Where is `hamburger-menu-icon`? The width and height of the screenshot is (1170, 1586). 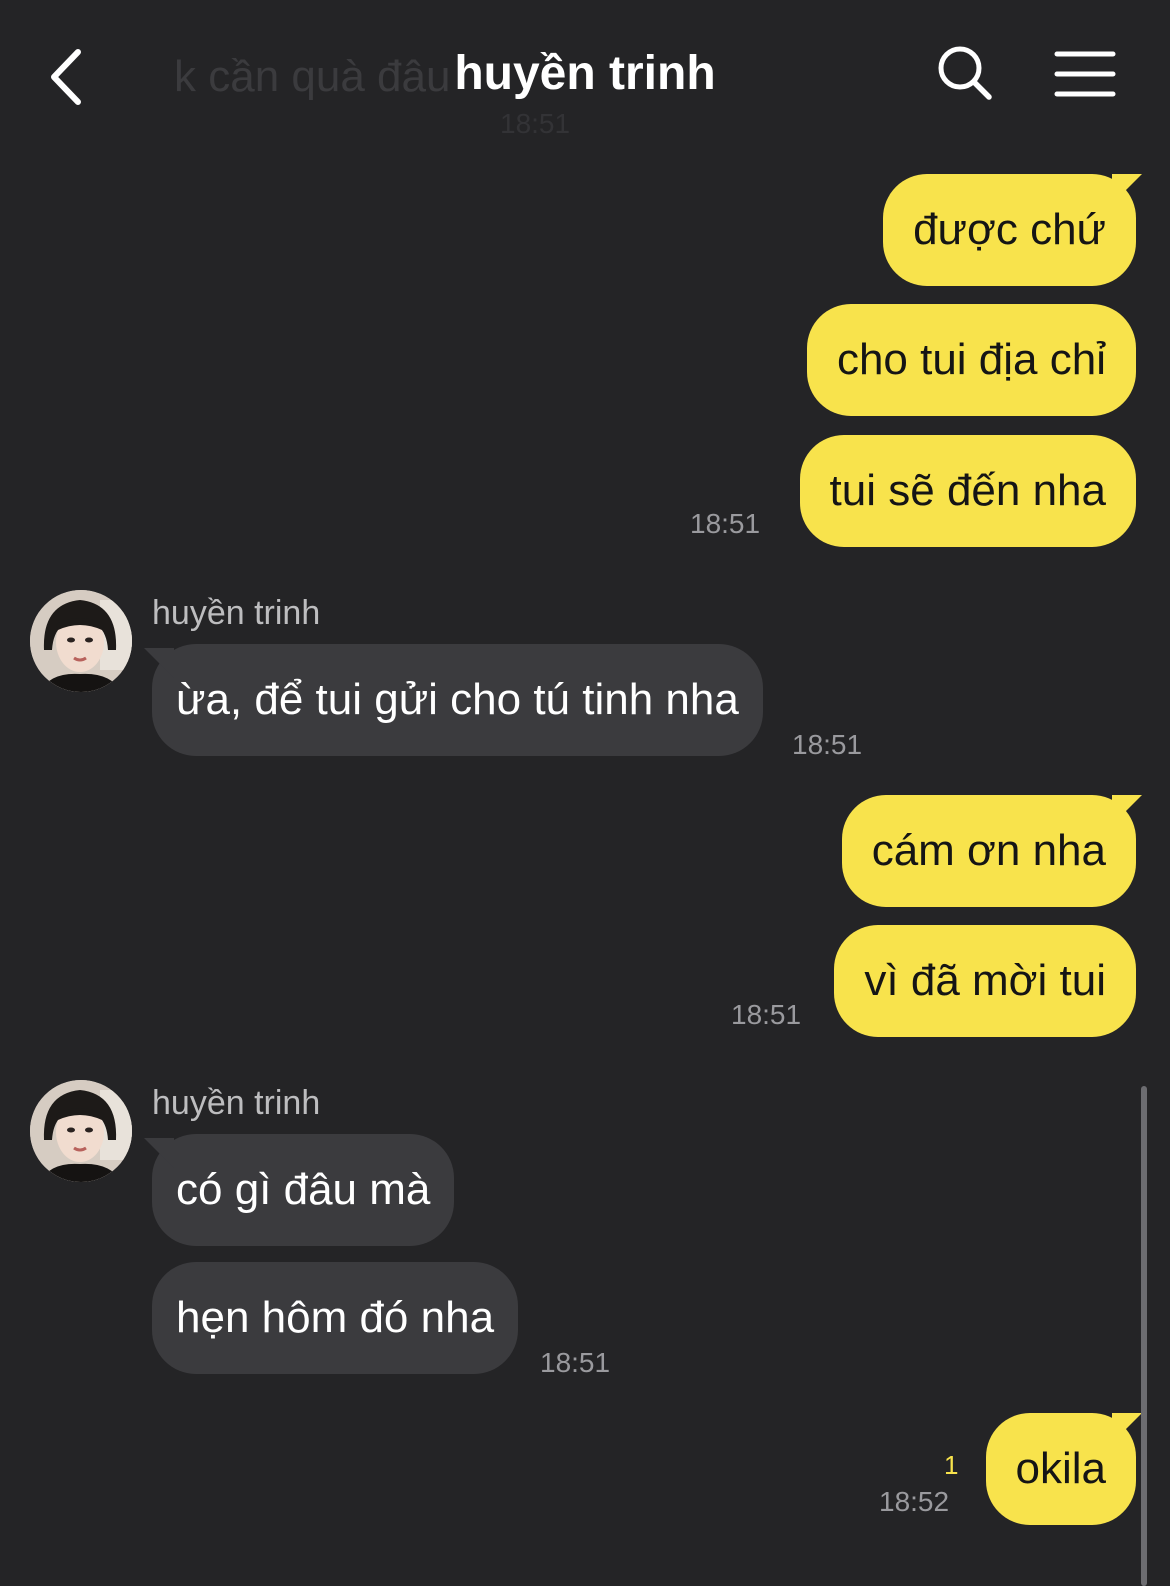
hamburger-menu-icon is located at coordinates (1085, 74).